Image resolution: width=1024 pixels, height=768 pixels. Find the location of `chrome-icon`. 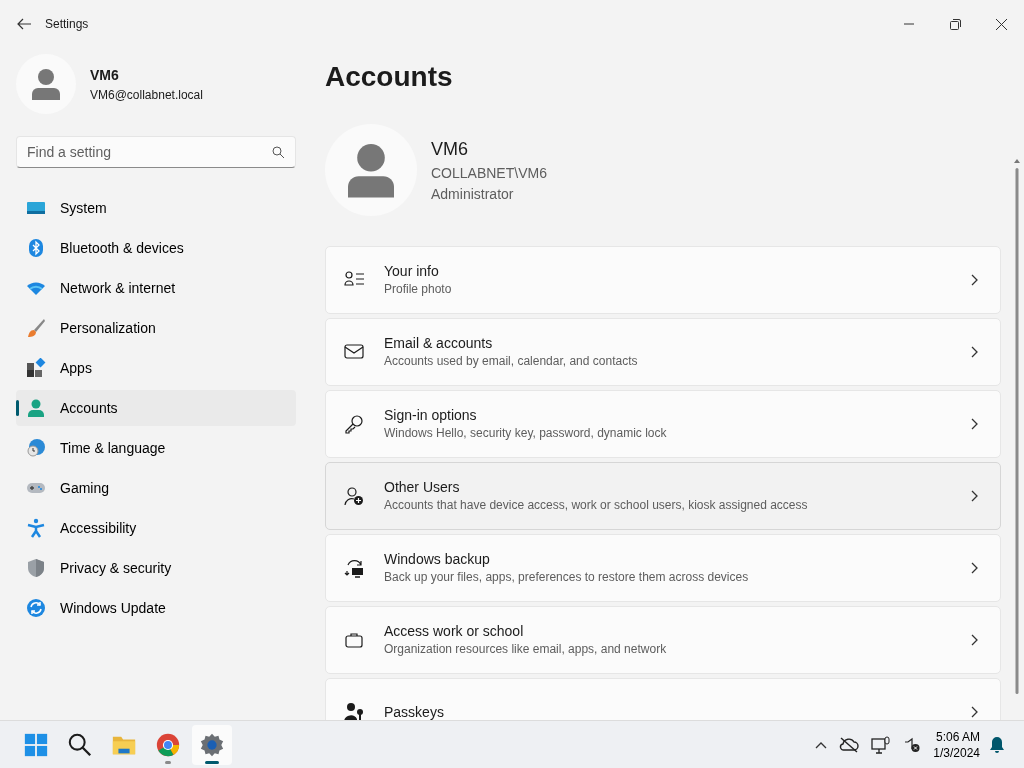

chrome-icon is located at coordinates (168, 744).